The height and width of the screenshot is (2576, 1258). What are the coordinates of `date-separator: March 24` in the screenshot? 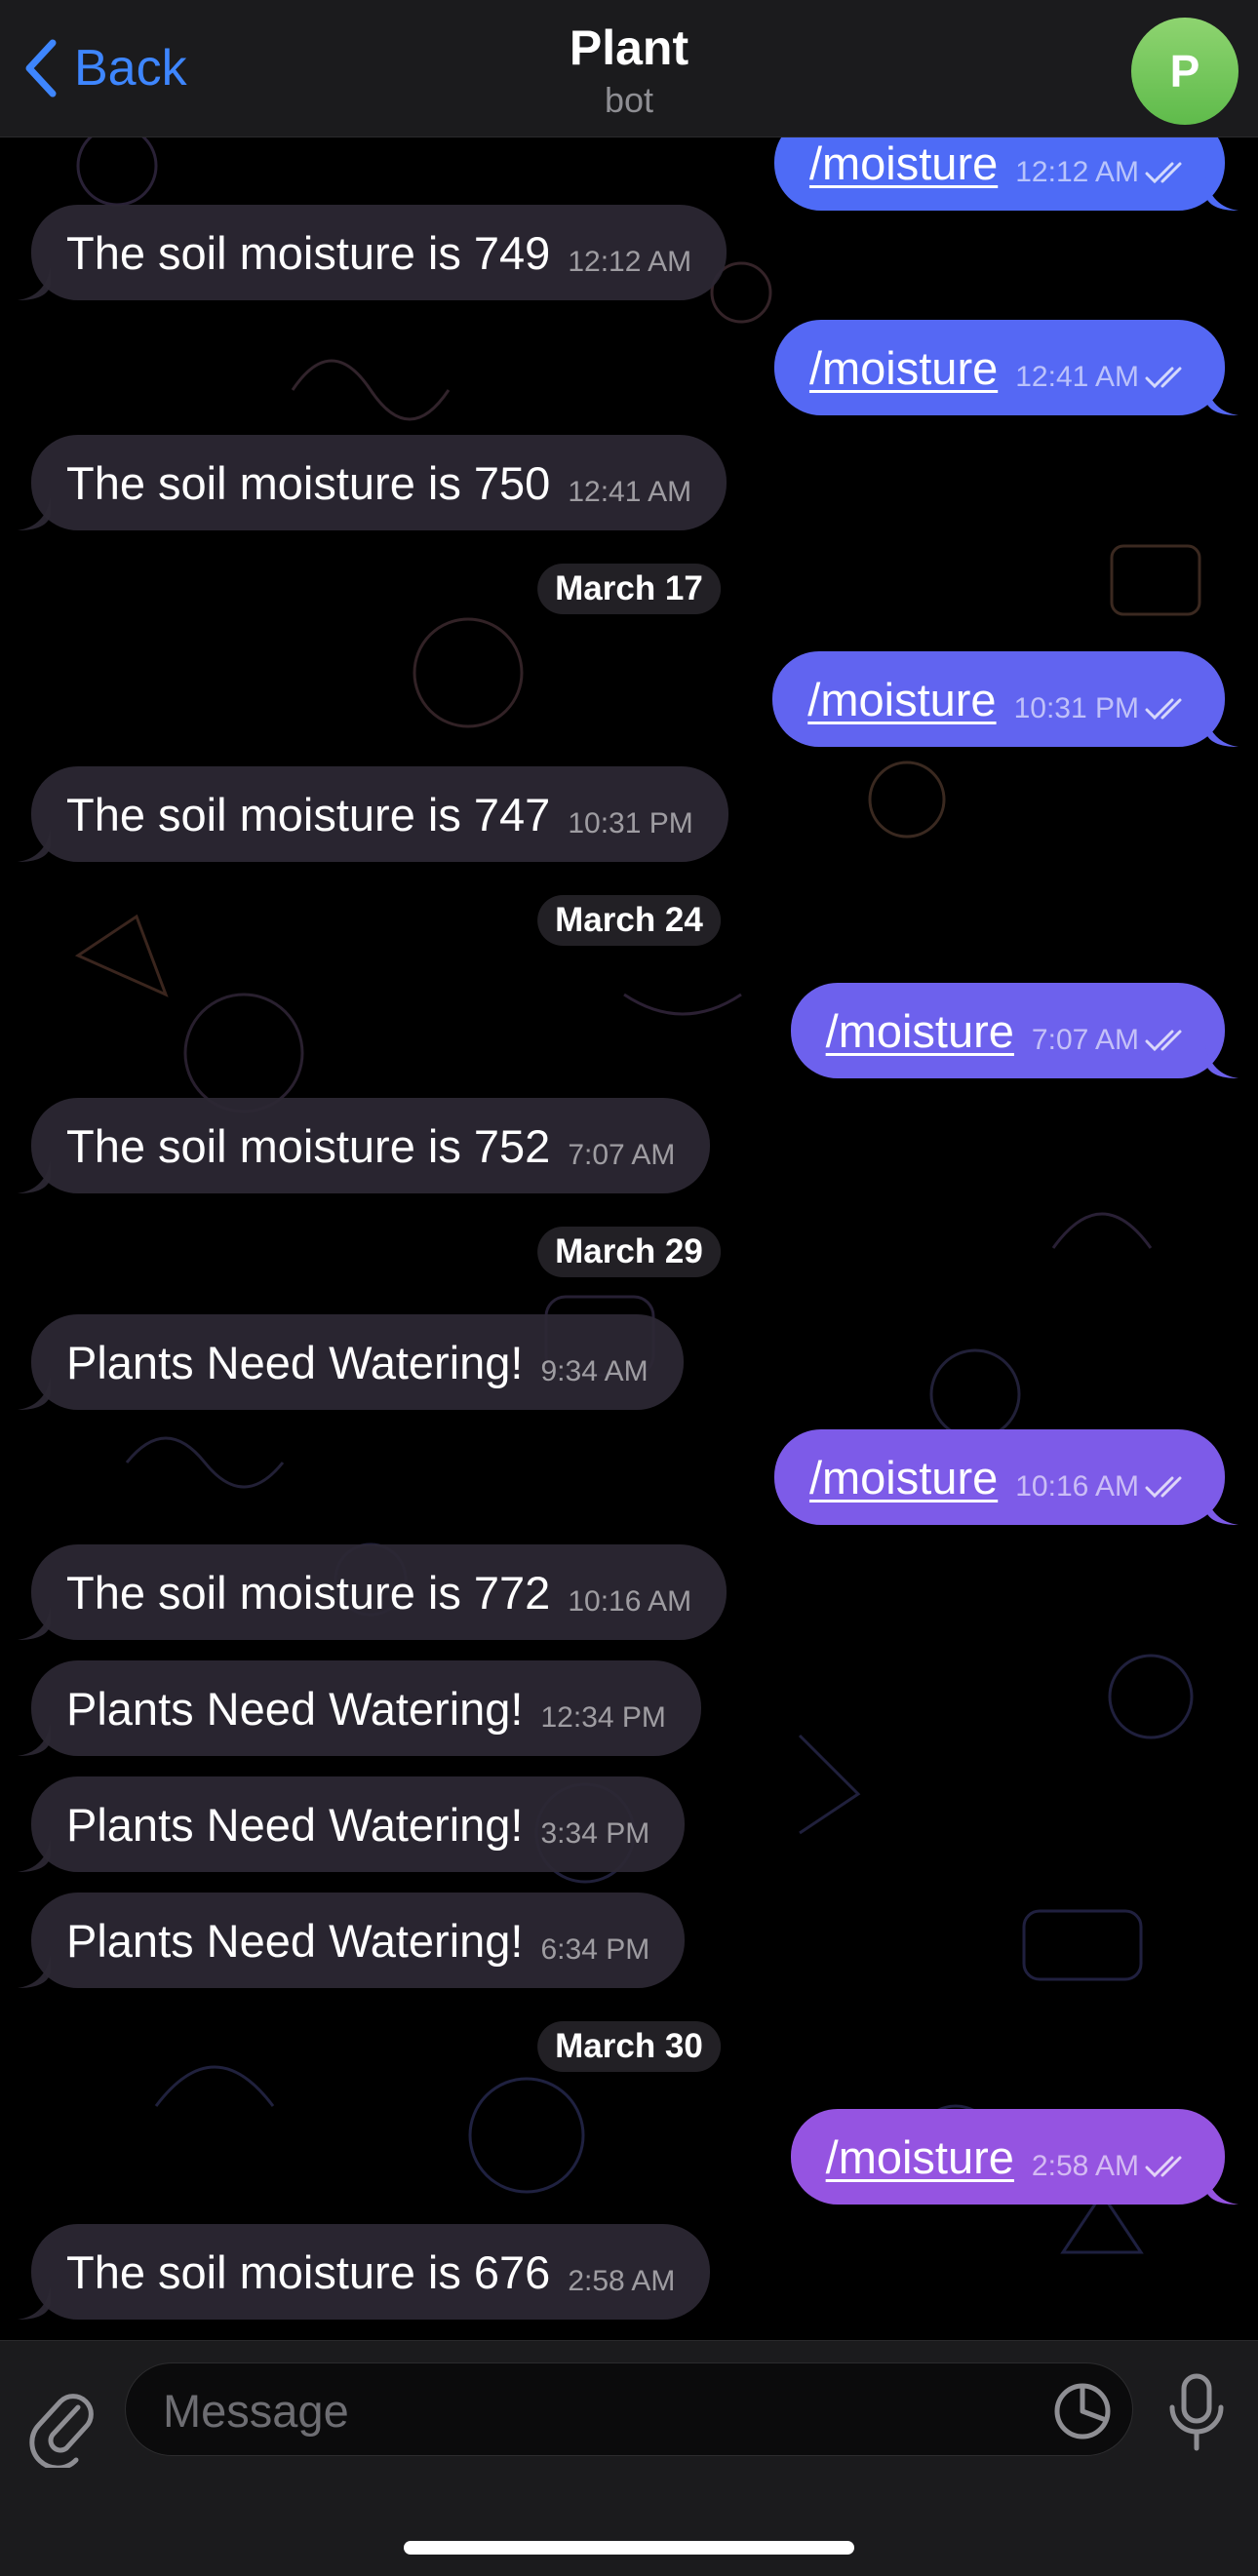 It's located at (629, 920).